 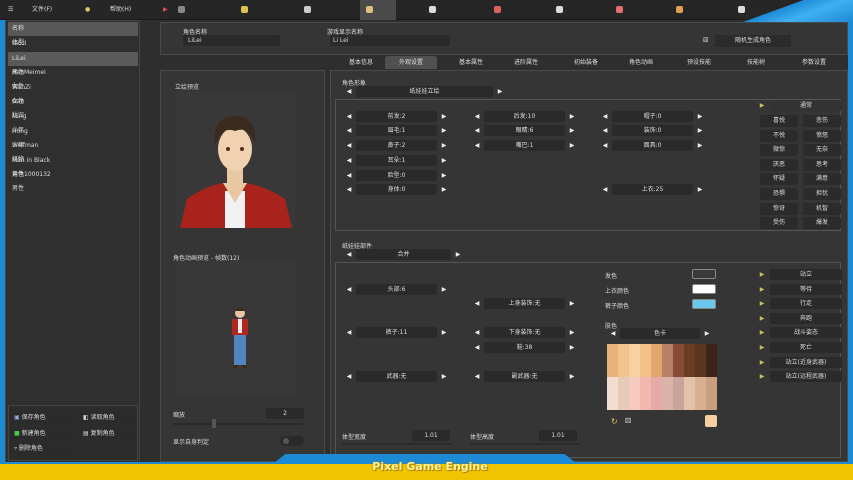 I want to click on animation-button: 行走, so click(x=806, y=304).